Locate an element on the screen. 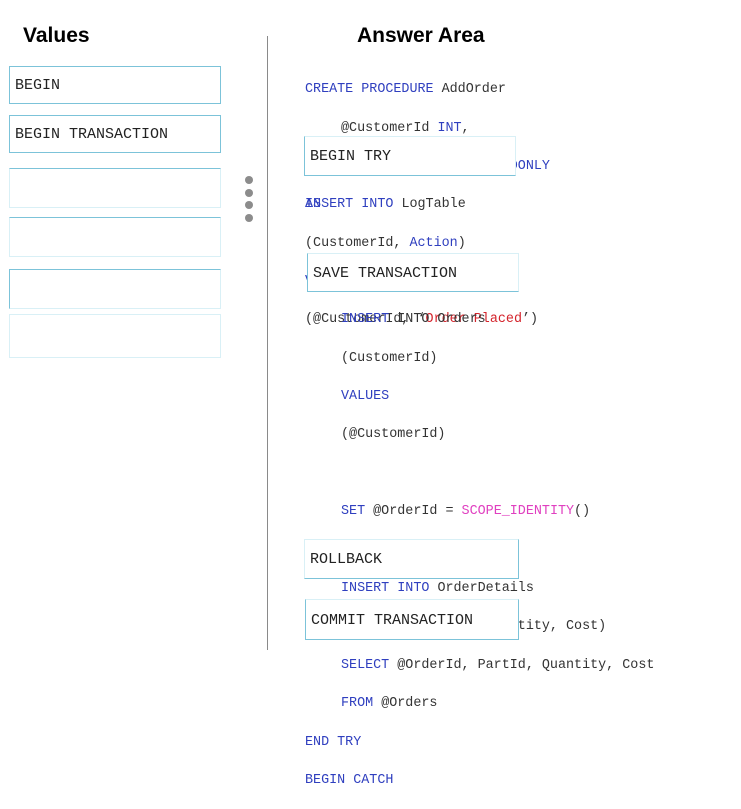 The height and width of the screenshot is (809, 741). code-text: ) is located at coordinates (461, 243).